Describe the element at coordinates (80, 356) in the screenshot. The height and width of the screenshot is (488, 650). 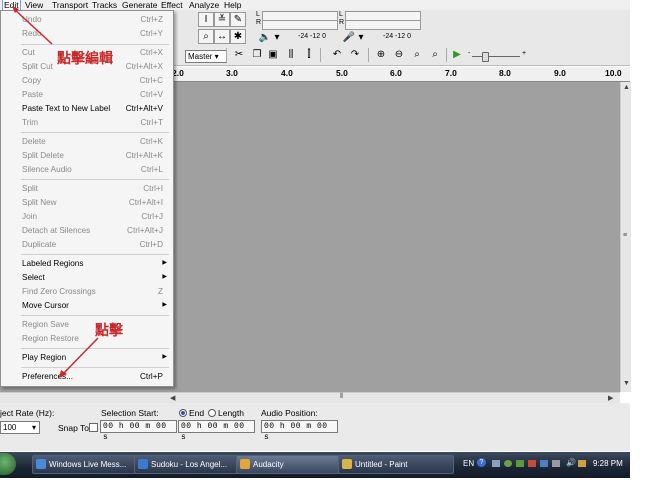
I see `annotation-arrow-preferences` at that location.